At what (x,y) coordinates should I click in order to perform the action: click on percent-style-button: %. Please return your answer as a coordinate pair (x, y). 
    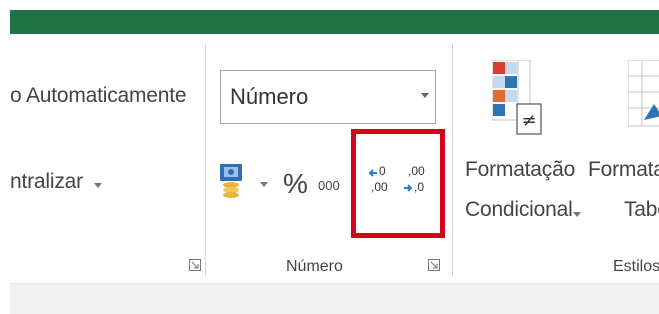
    Looking at the image, I should click on (295, 184).